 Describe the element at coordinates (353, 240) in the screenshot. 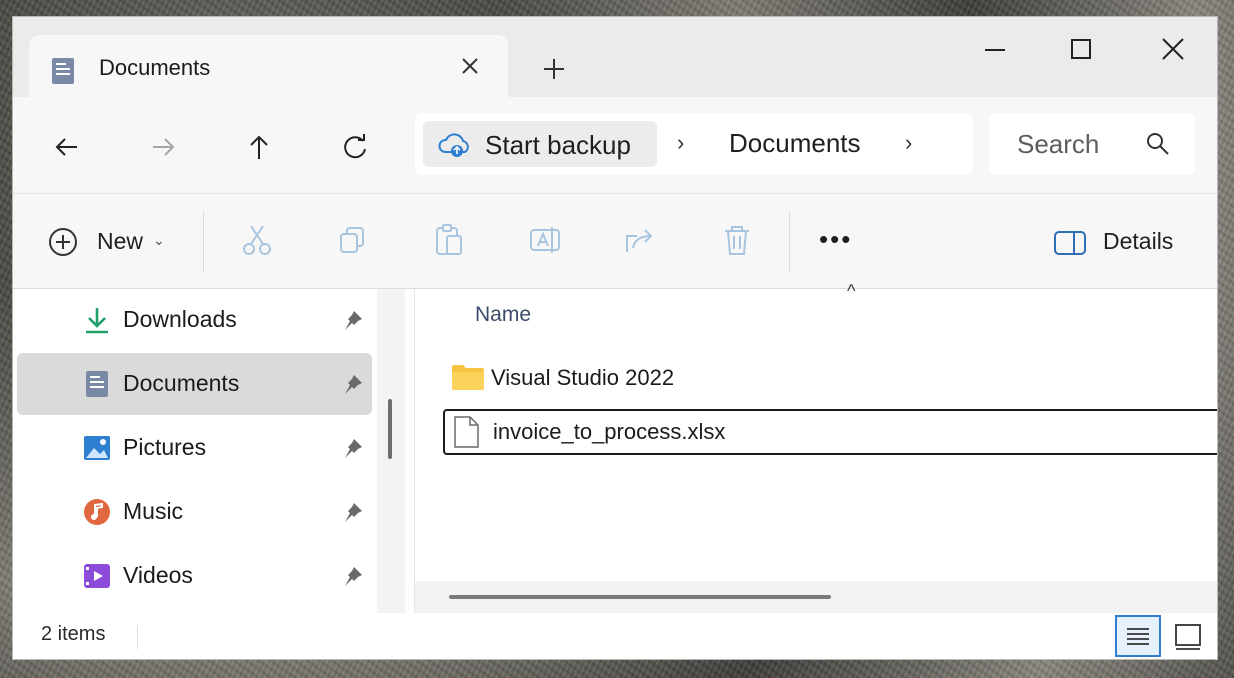

I see `copy-icon` at that location.